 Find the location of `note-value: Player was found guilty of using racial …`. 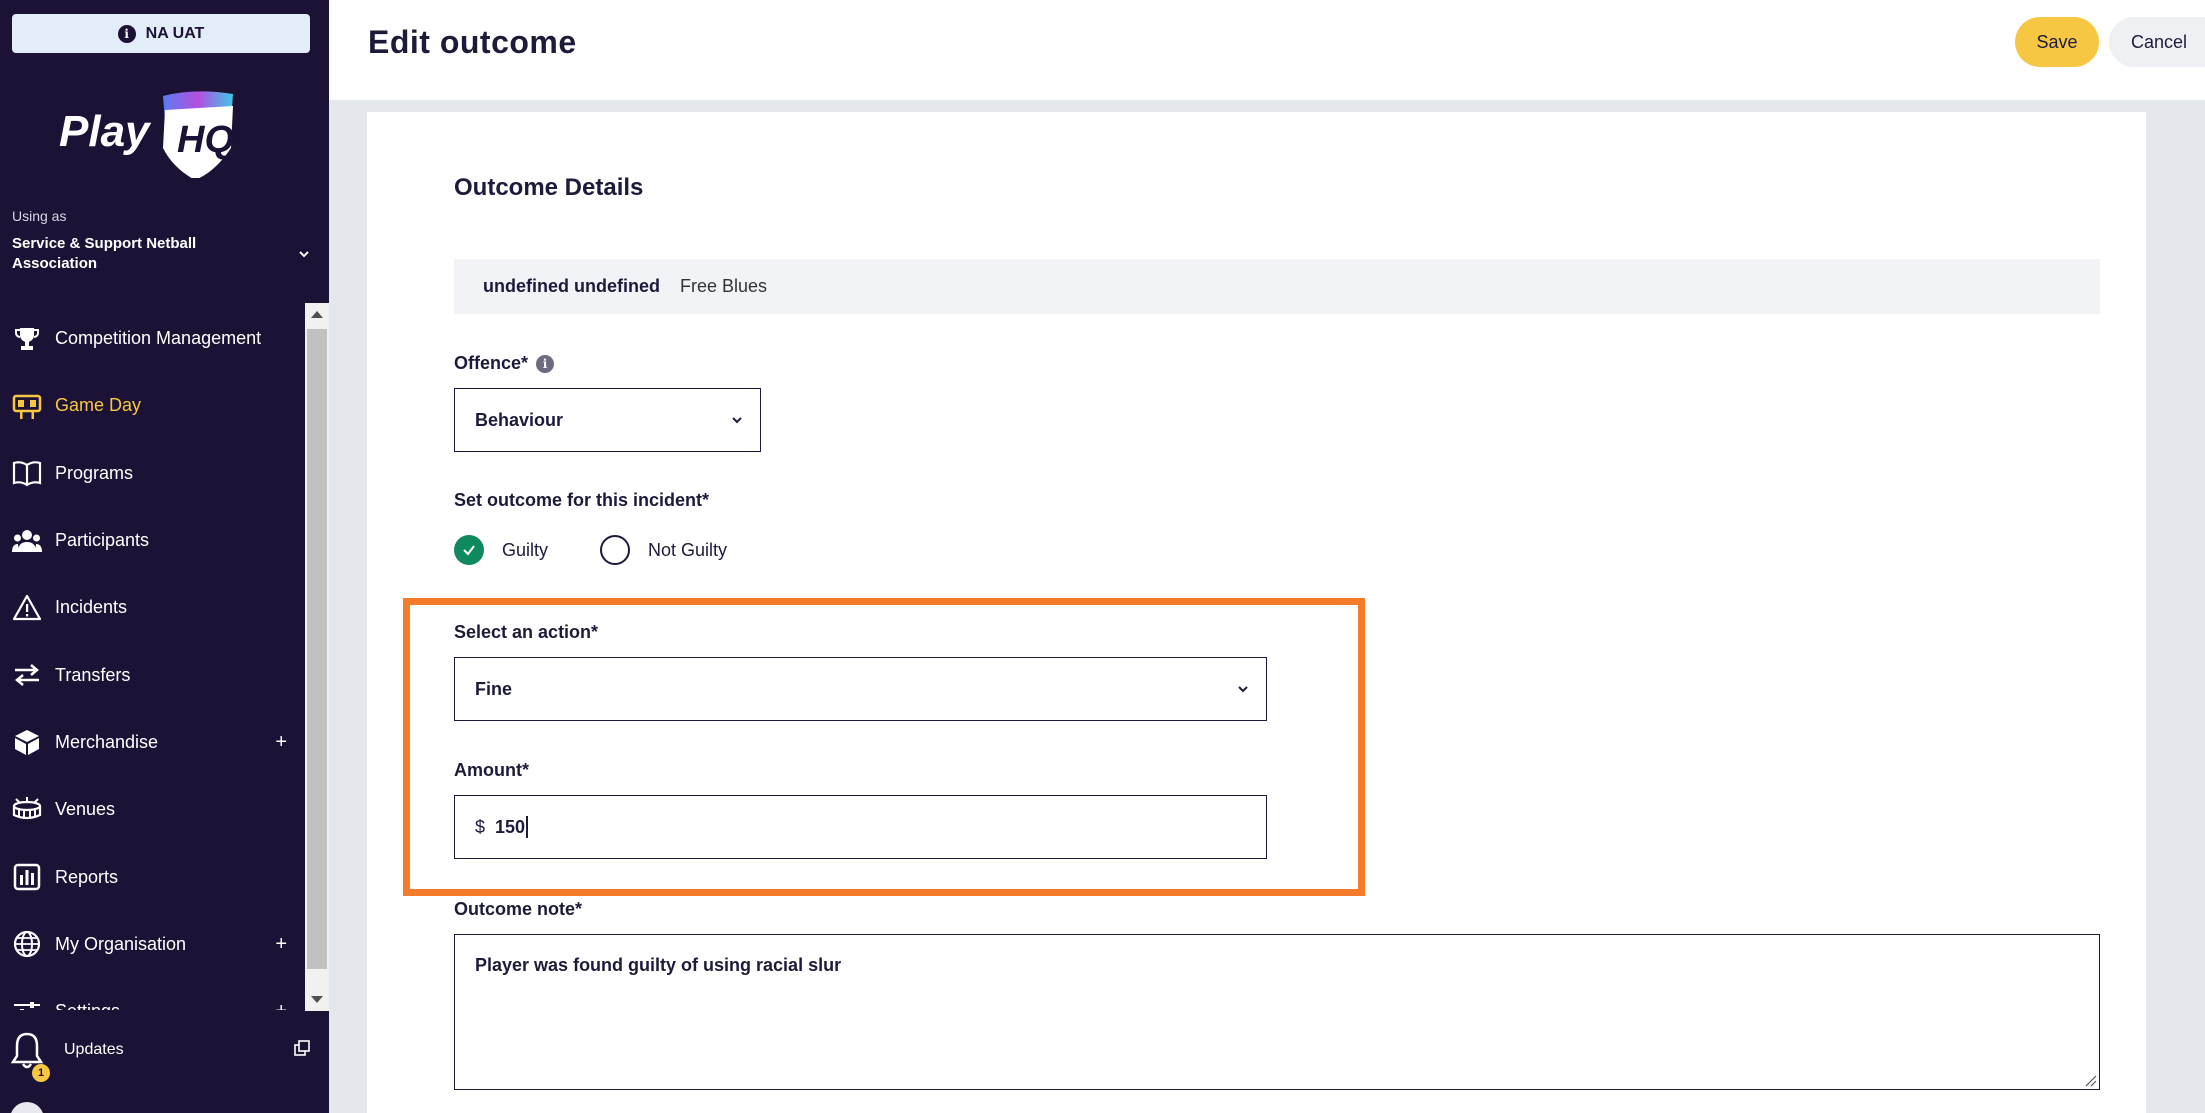

note-value: Player was found guilty of using racial … is located at coordinates (658, 965).